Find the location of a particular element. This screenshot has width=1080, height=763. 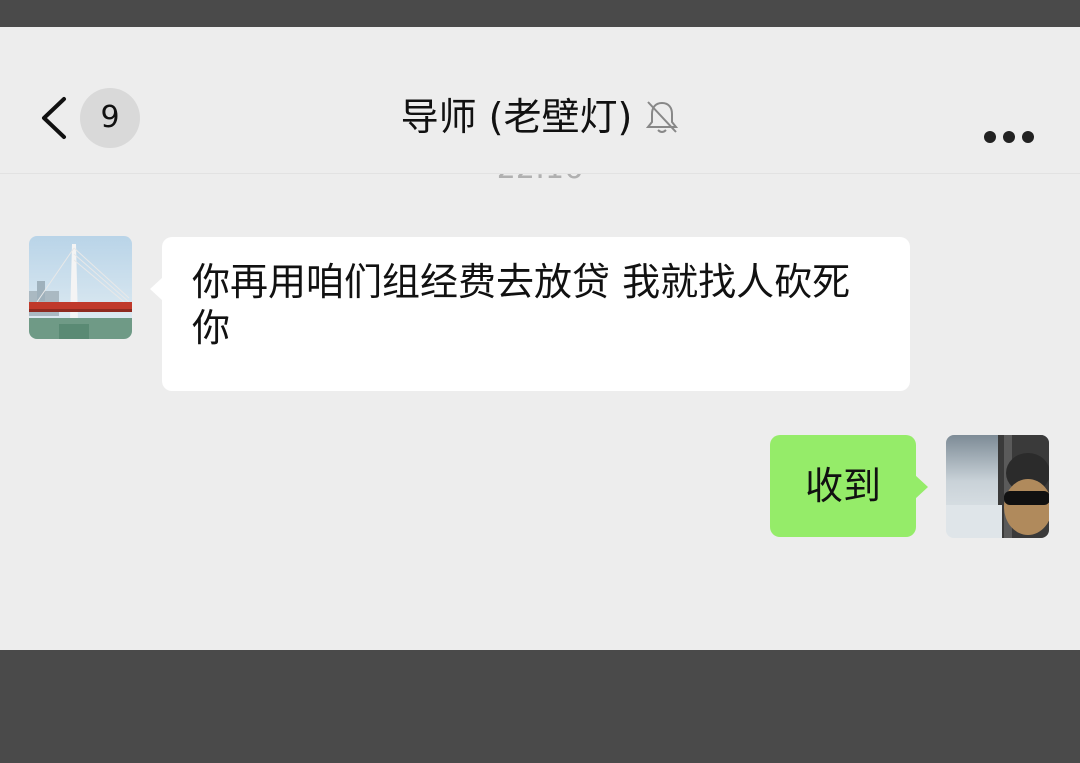

more-dots-icon is located at coordinates (990, 137).